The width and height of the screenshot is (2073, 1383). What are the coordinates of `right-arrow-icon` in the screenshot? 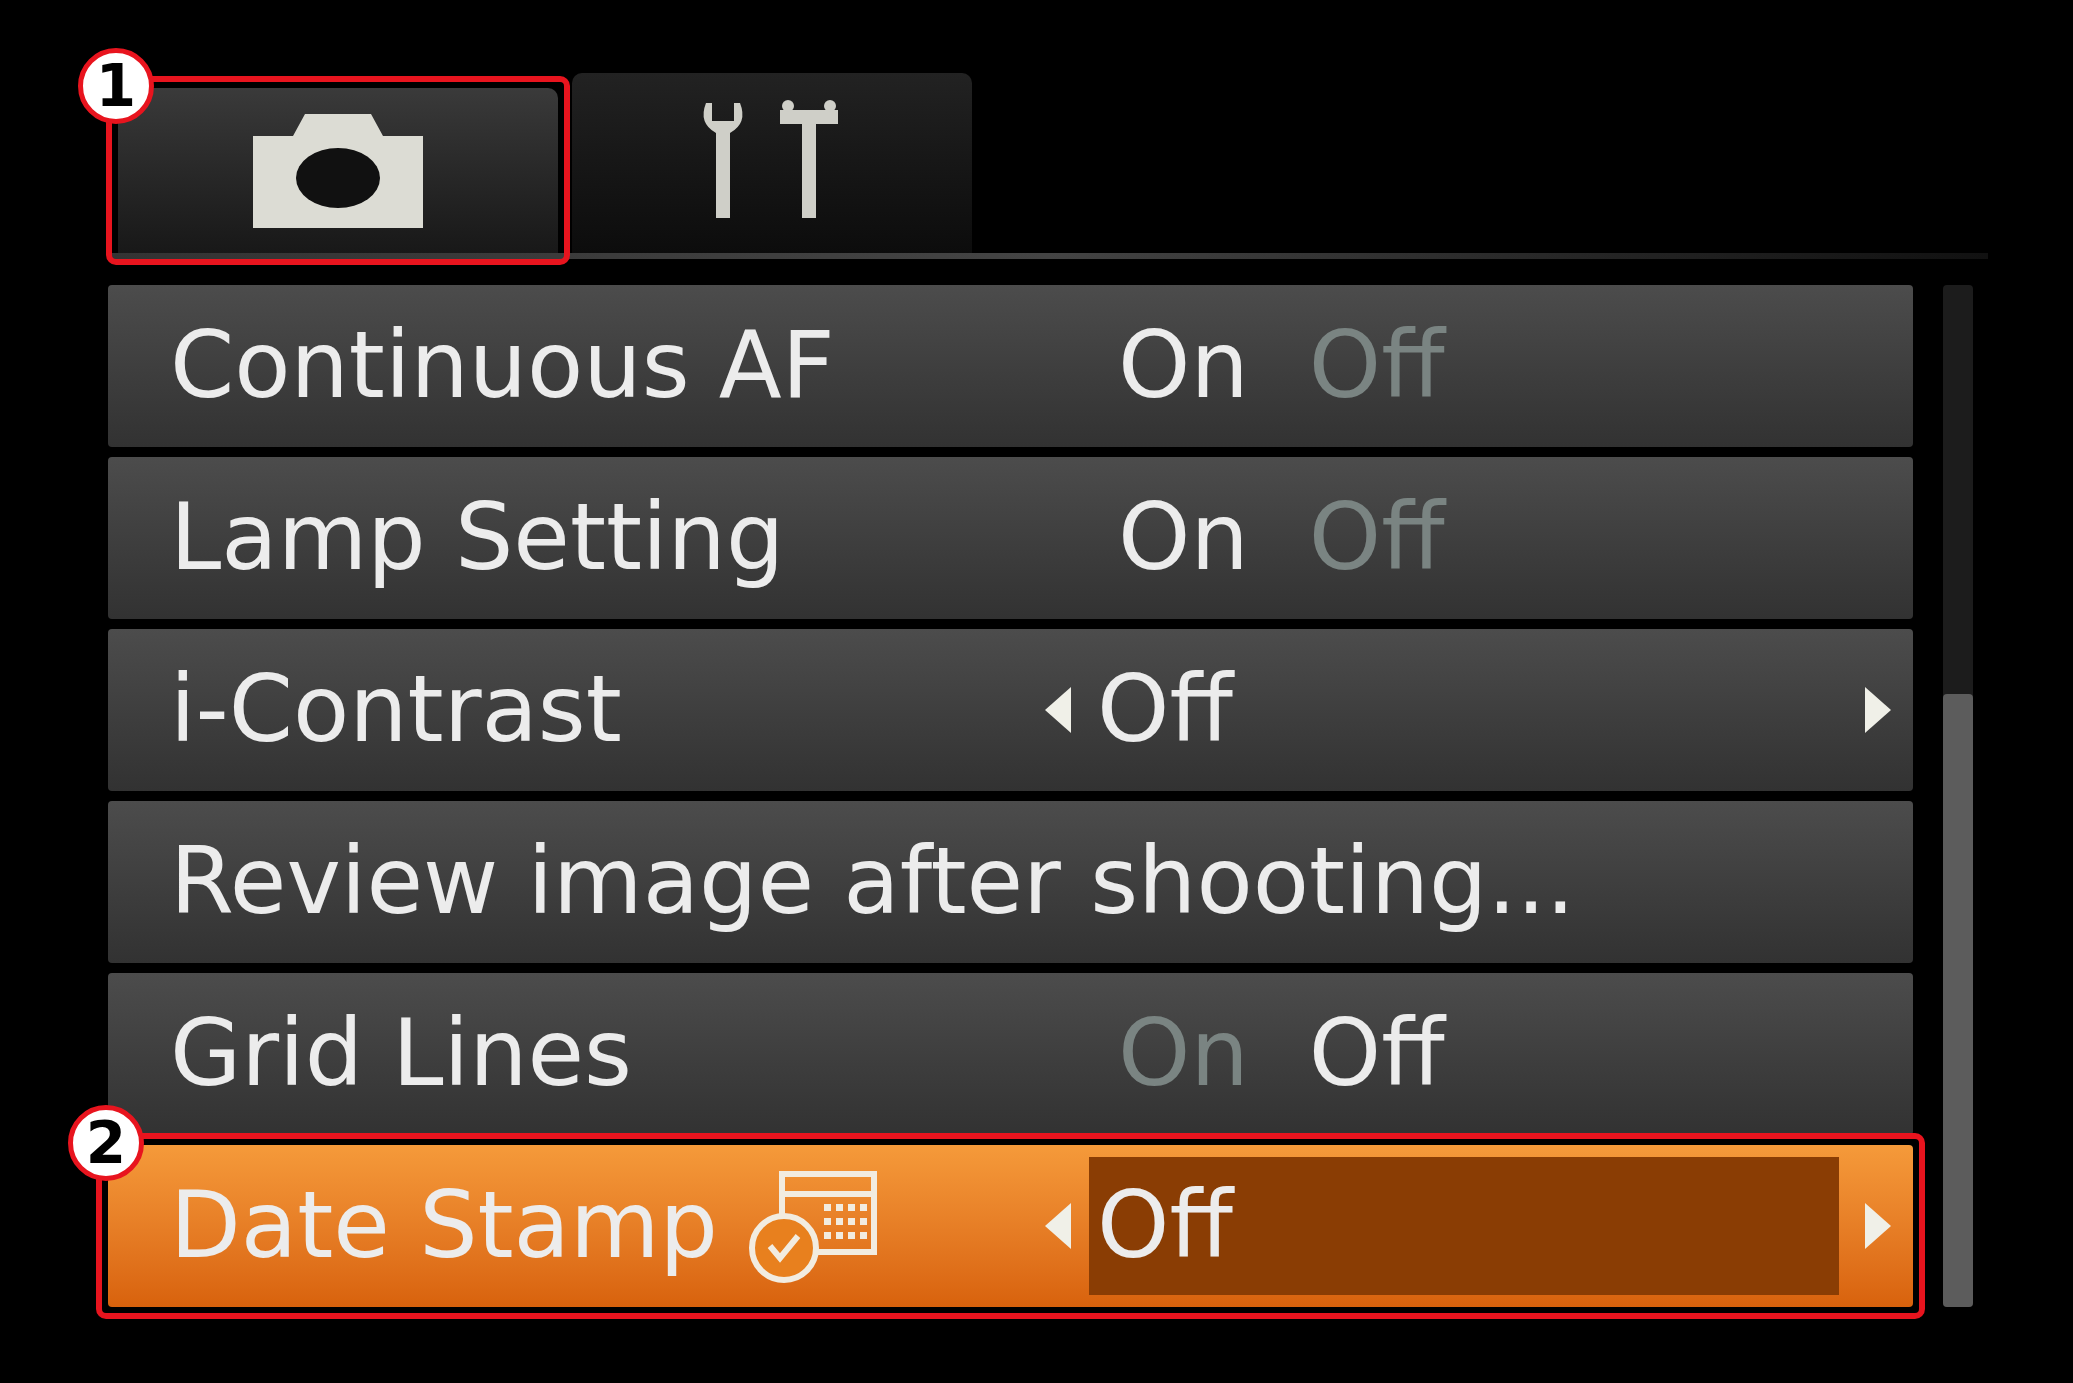 It's located at (1878, 710).